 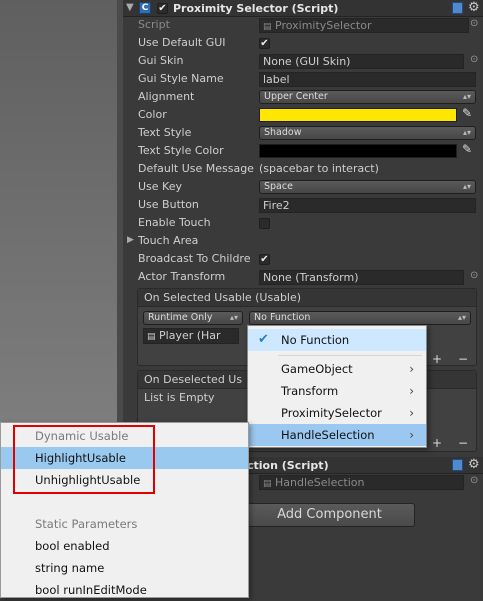 What do you see at coordinates (180, 317) in the screenshot?
I see `runtime-value: Runtime Only` at bounding box center [180, 317].